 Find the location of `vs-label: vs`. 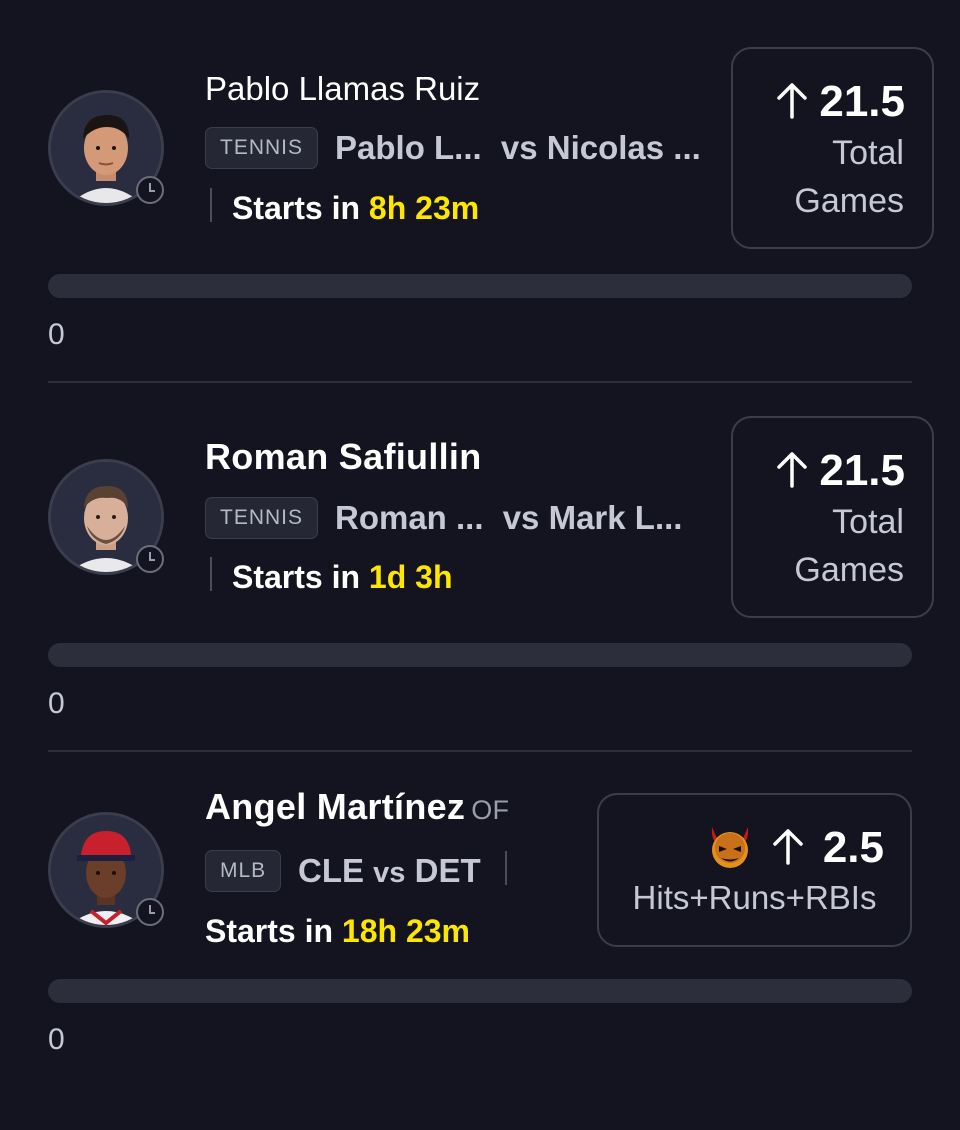

vs-label: vs is located at coordinates (389, 873).